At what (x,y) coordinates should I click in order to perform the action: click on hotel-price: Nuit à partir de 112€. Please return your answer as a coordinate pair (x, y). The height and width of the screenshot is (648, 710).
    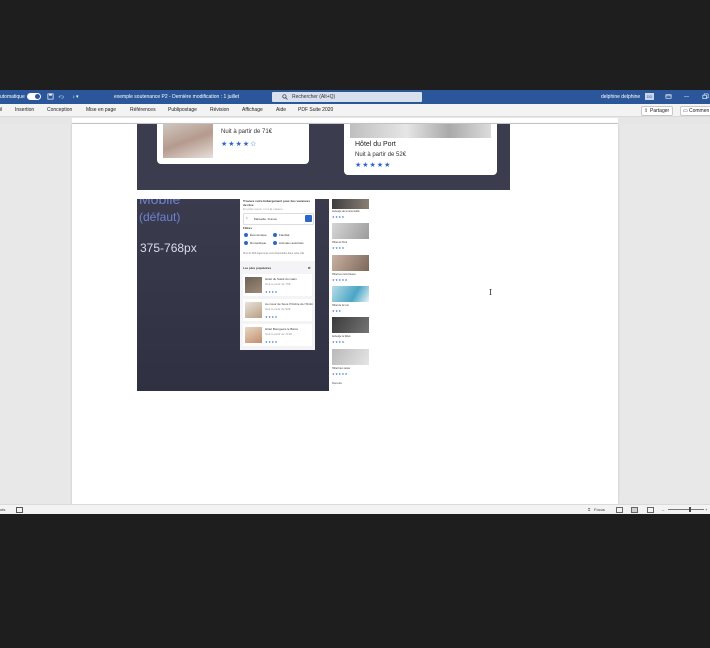
    Looking at the image, I should click on (278, 334).